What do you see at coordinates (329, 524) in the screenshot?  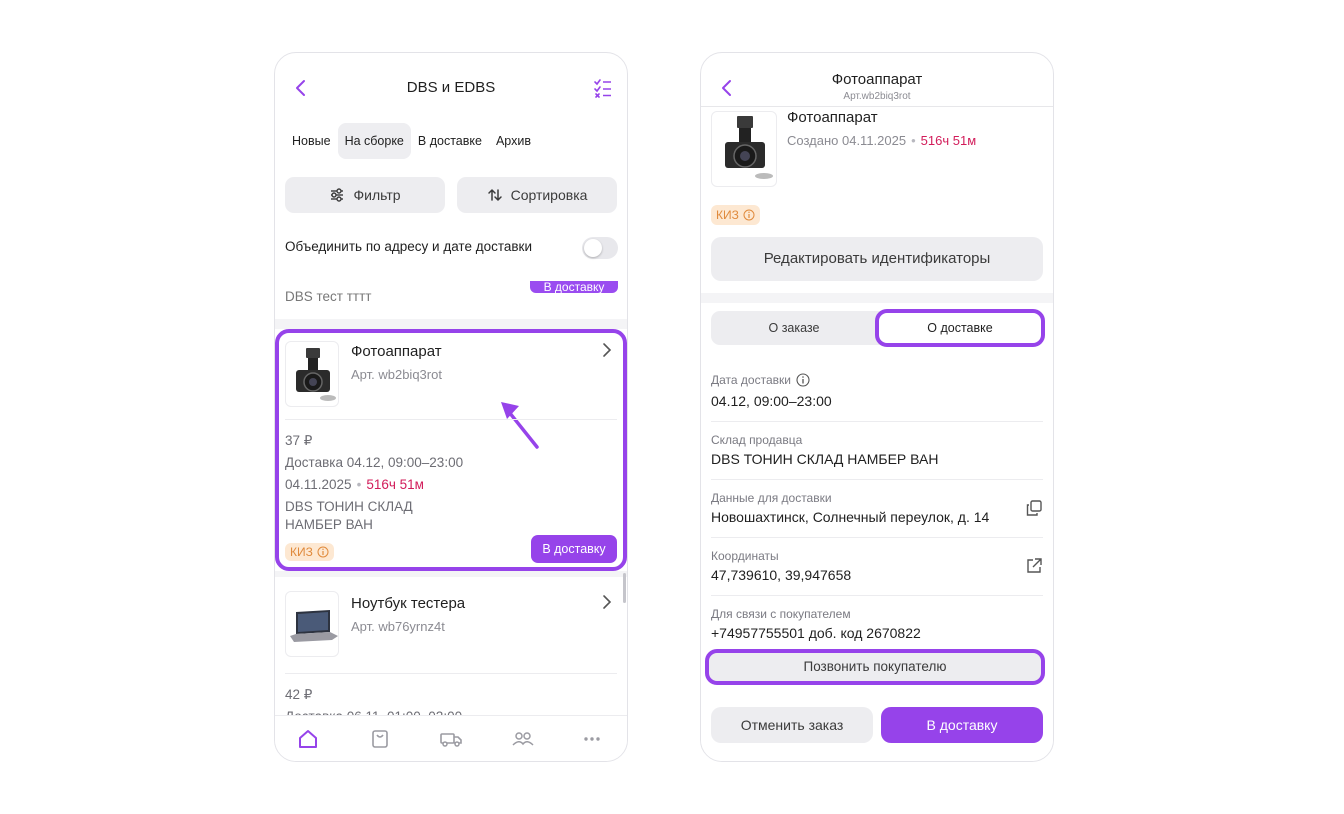 I see `warehouse-line-2: НАМБЕР ВАН` at bounding box center [329, 524].